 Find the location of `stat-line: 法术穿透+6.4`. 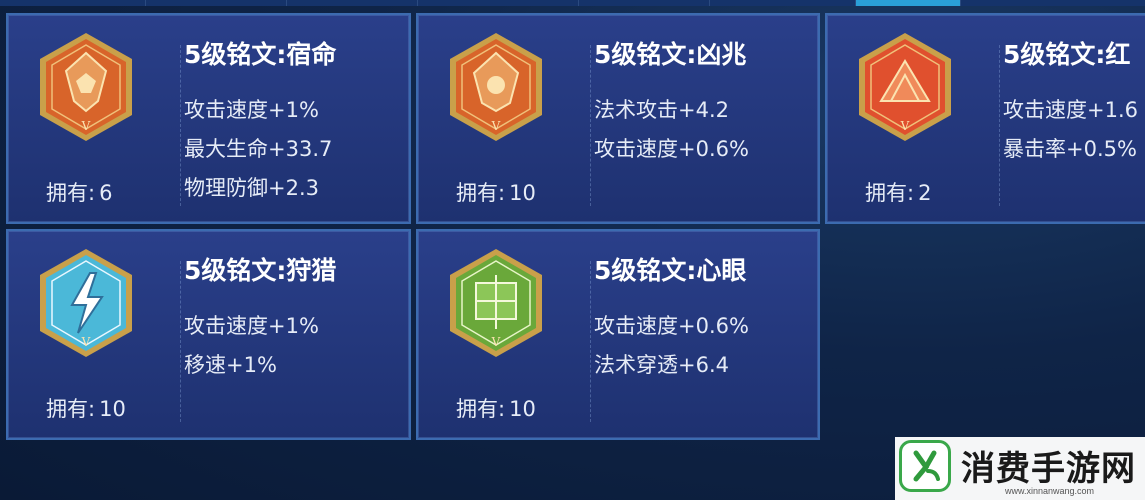

stat-line: 法术穿透+6.4 is located at coordinates (661, 365).